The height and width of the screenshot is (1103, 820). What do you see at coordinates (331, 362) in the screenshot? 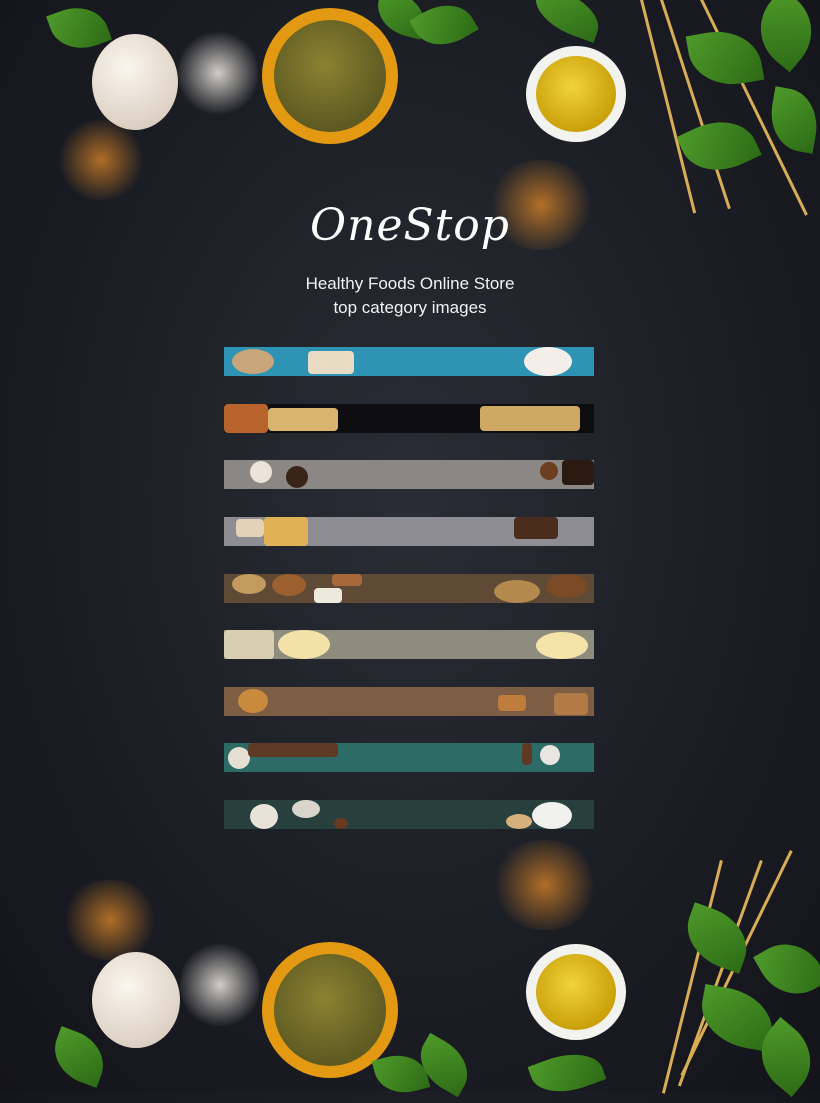
I see `snack-tray-image` at bounding box center [331, 362].